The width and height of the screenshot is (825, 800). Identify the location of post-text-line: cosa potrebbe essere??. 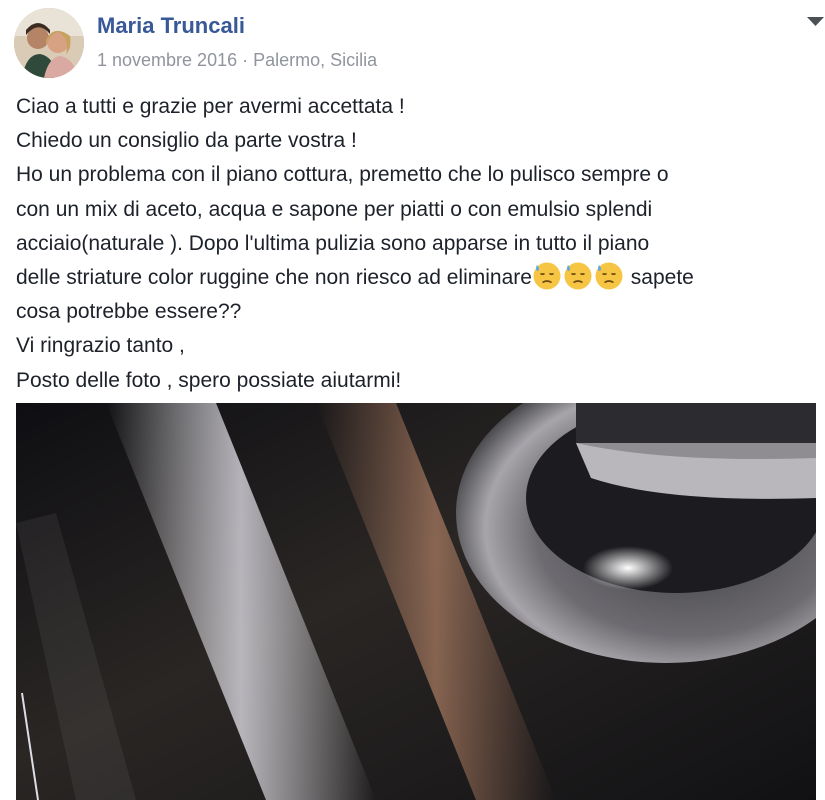
(129, 312).